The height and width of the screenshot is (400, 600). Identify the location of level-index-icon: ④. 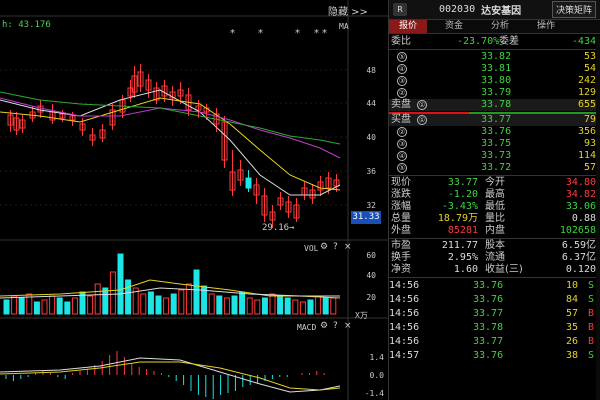
(402, 156).